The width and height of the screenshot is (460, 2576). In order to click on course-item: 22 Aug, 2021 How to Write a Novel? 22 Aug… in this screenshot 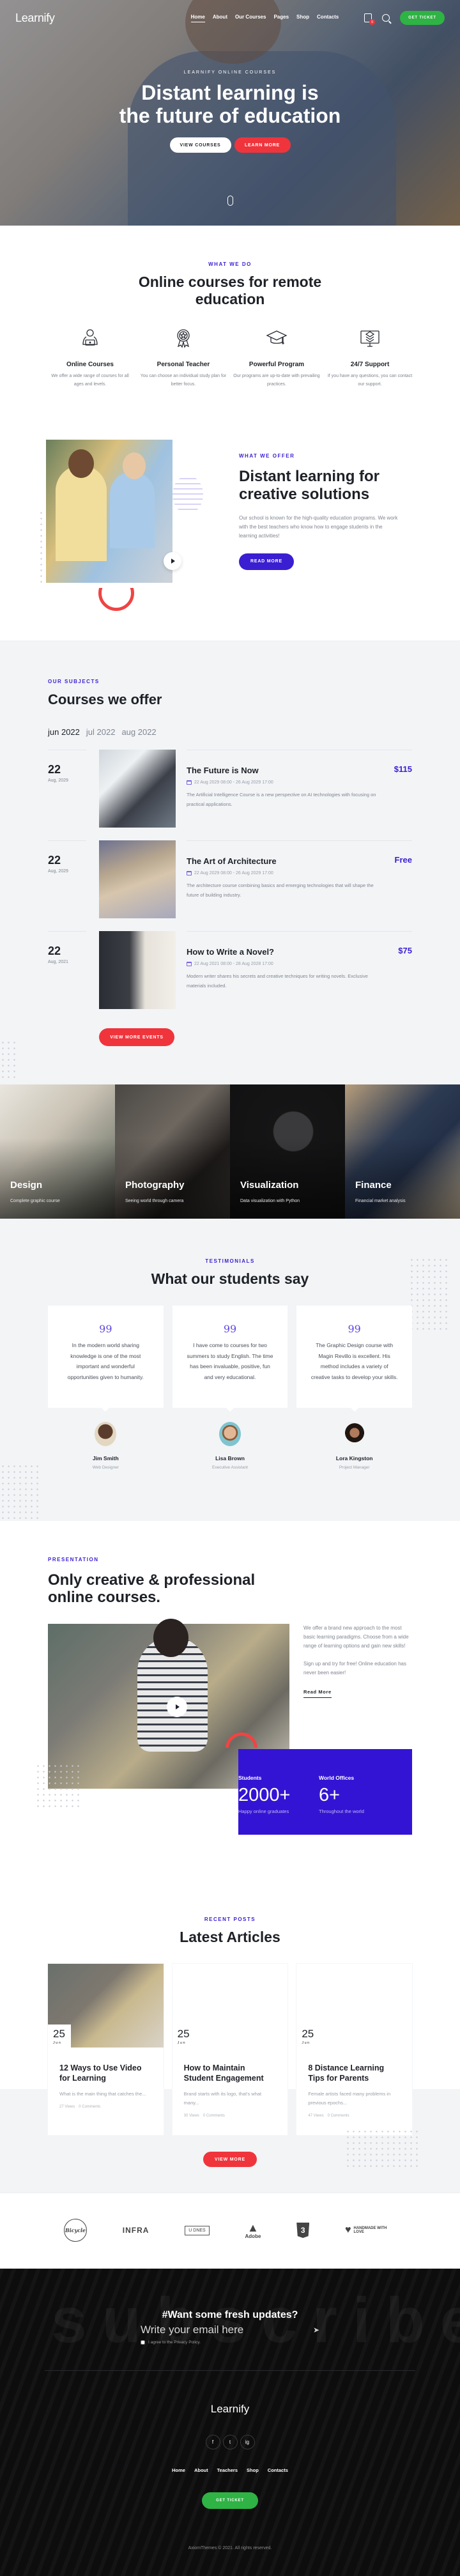, I will do `click(230, 970)`.